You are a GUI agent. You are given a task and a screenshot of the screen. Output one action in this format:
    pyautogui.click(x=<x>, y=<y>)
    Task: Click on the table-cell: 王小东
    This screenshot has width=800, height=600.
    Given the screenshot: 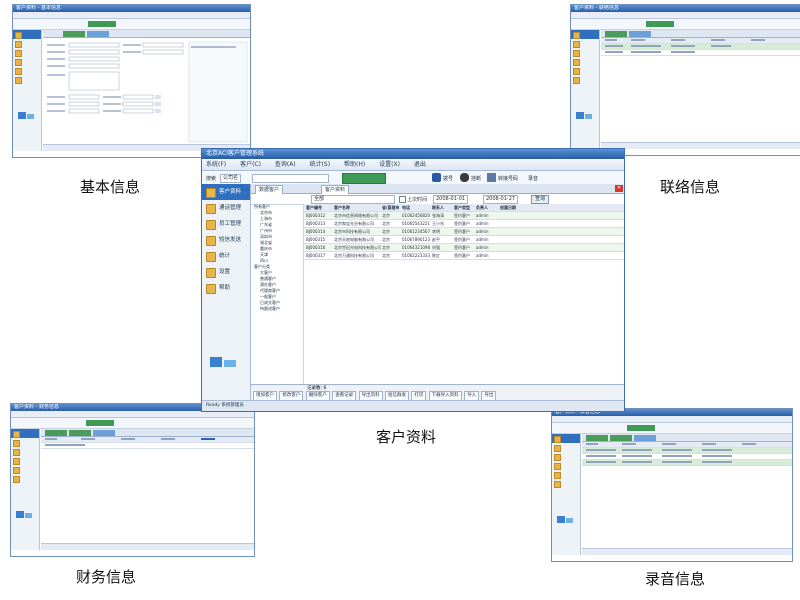 What is the action you would take?
    pyautogui.click(x=438, y=223)
    